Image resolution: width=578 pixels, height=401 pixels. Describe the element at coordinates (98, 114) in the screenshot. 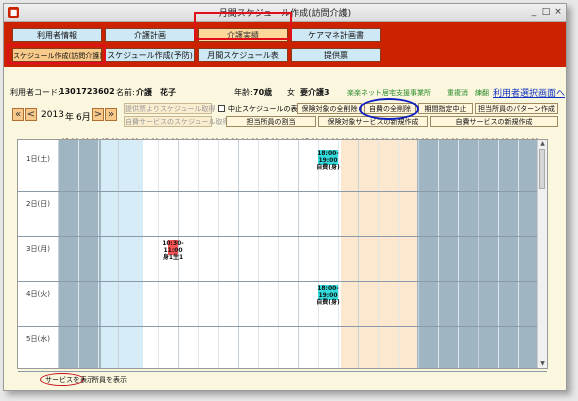

I see `next-month-button: >` at that location.